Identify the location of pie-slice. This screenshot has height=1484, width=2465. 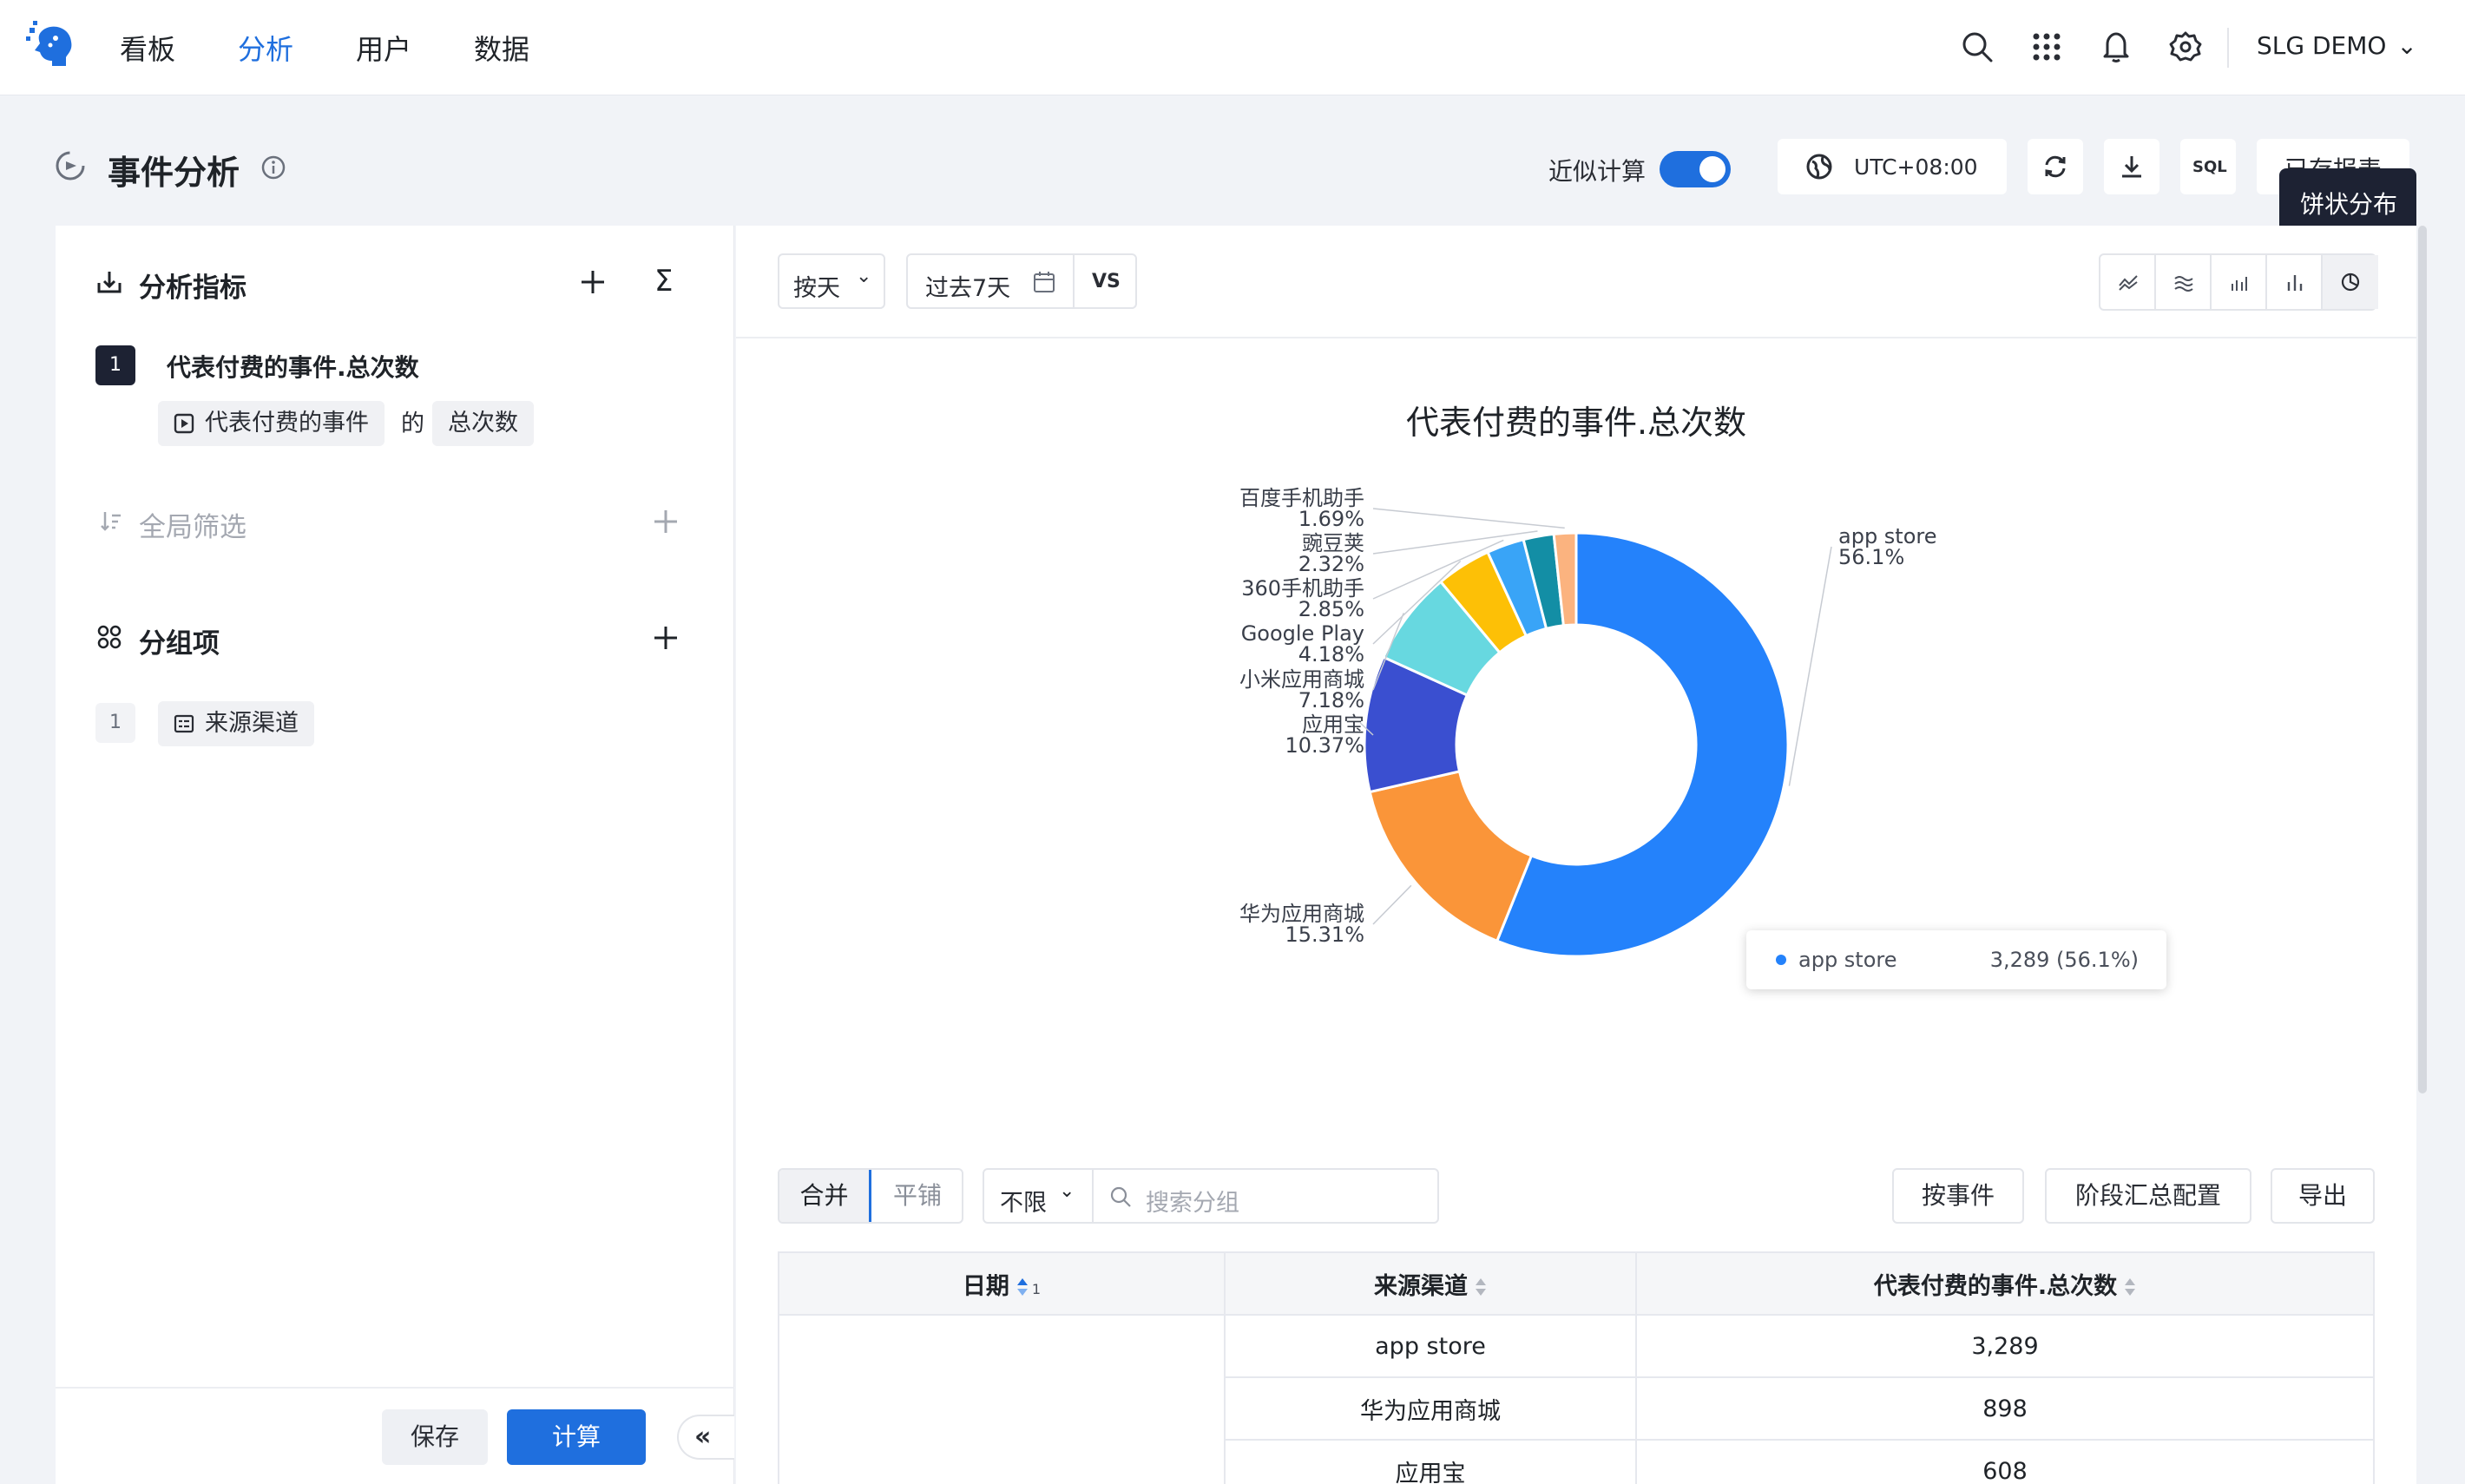
(1451, 857).